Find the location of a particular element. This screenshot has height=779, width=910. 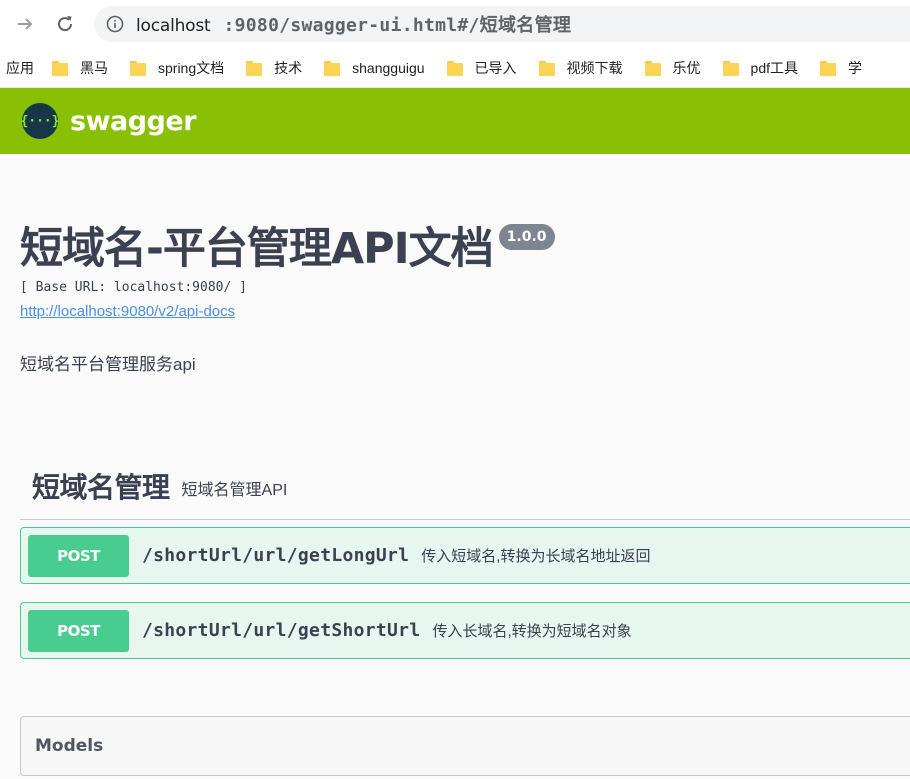

api-title: 短域名-平台管理API文档 is located at coordinates (257, 249).